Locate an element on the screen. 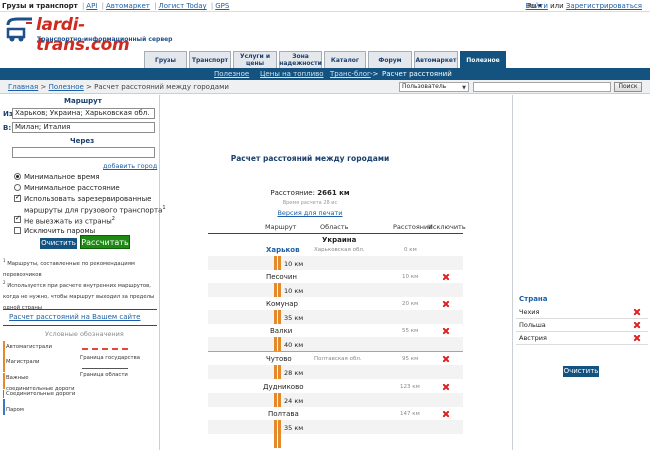 The height and width of the screenshot is (450, 650). leg-distance: 28 км is located at coordinates (294, 373).